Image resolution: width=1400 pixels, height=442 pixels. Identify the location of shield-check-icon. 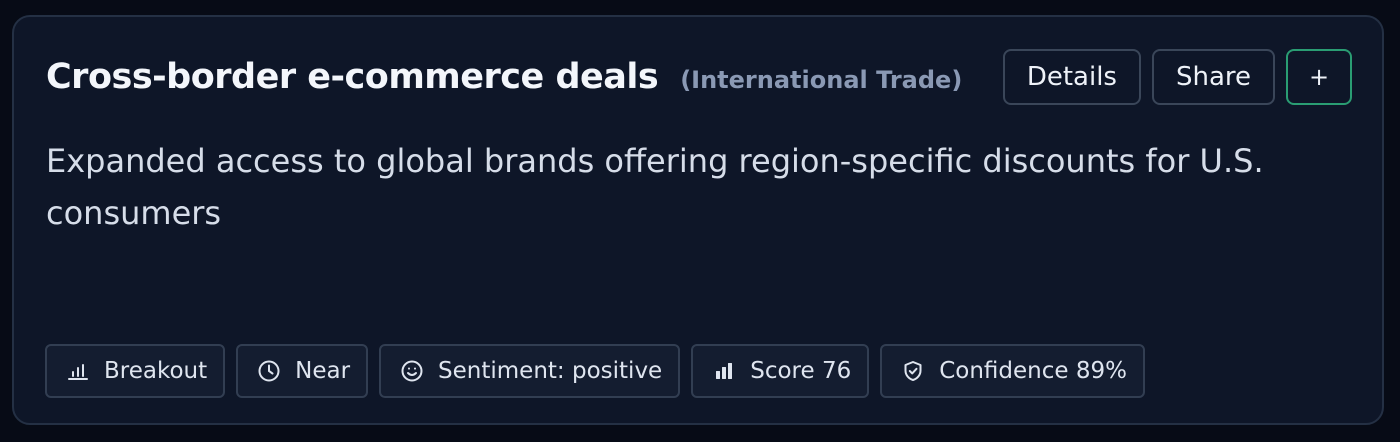
(913, 371).